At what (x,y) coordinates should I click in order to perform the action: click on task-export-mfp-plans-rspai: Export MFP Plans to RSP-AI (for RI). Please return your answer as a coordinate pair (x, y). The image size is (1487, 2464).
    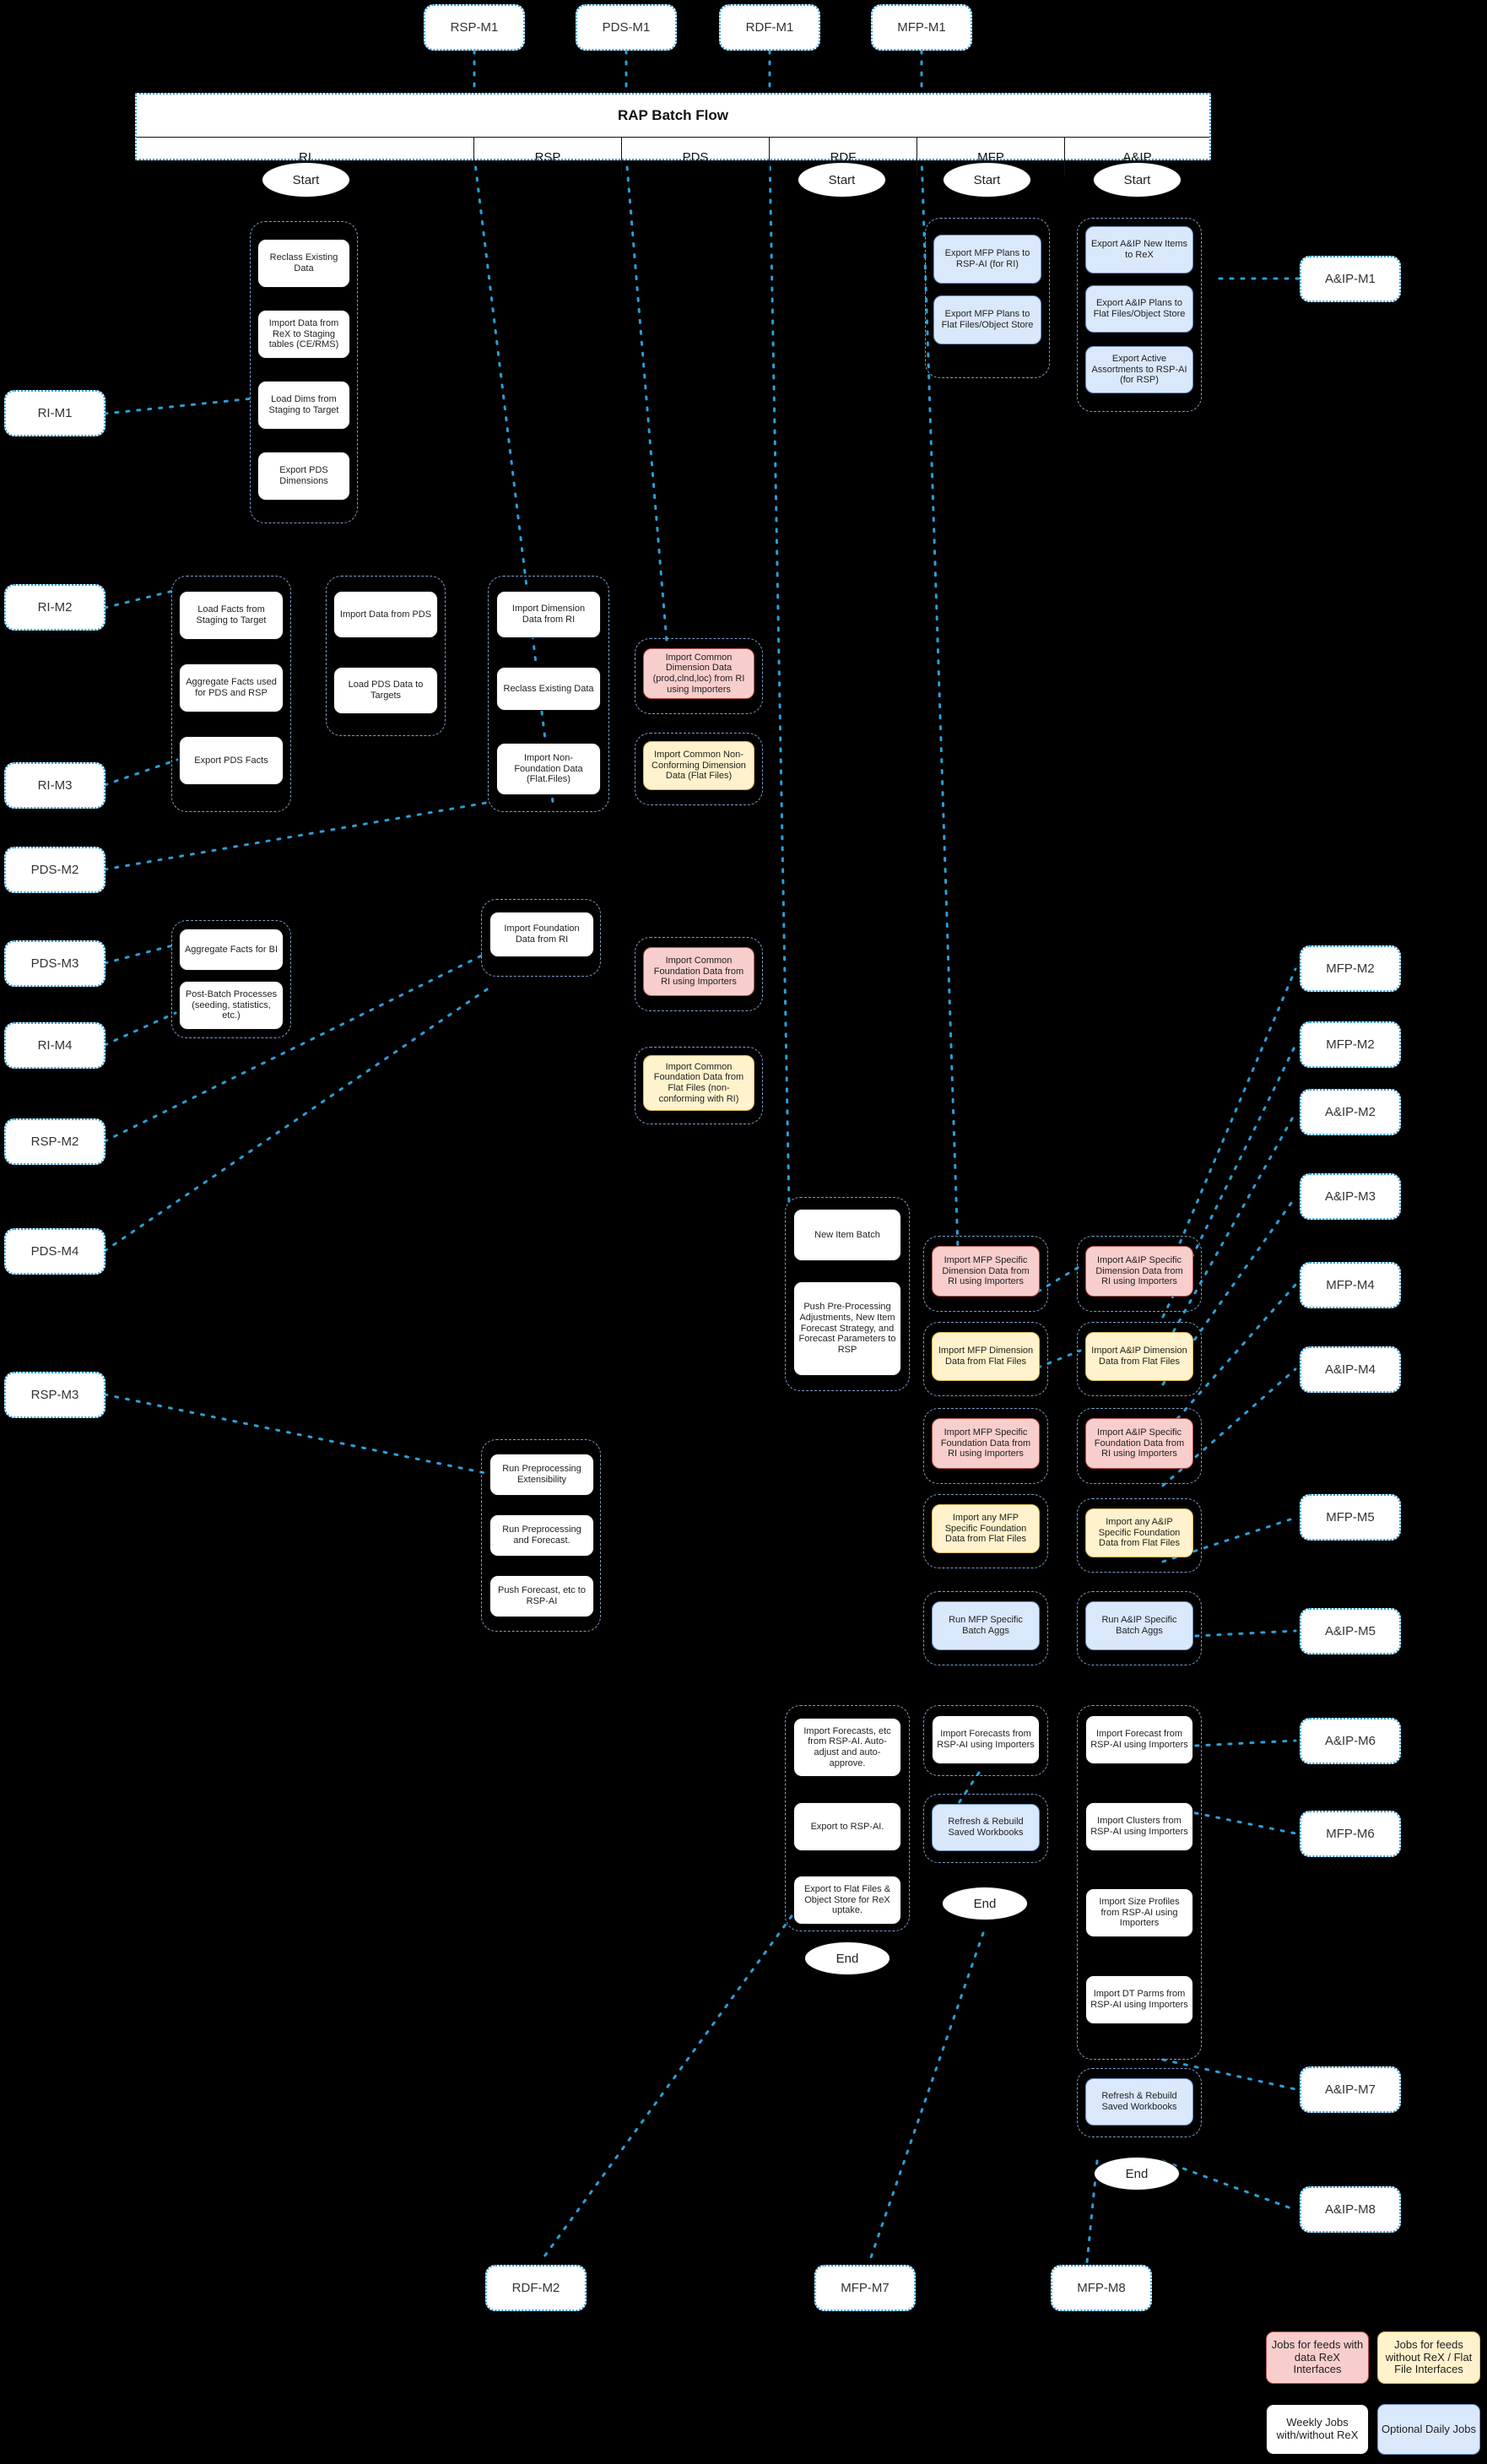
    Looking at the image, I should click on (987, 259).